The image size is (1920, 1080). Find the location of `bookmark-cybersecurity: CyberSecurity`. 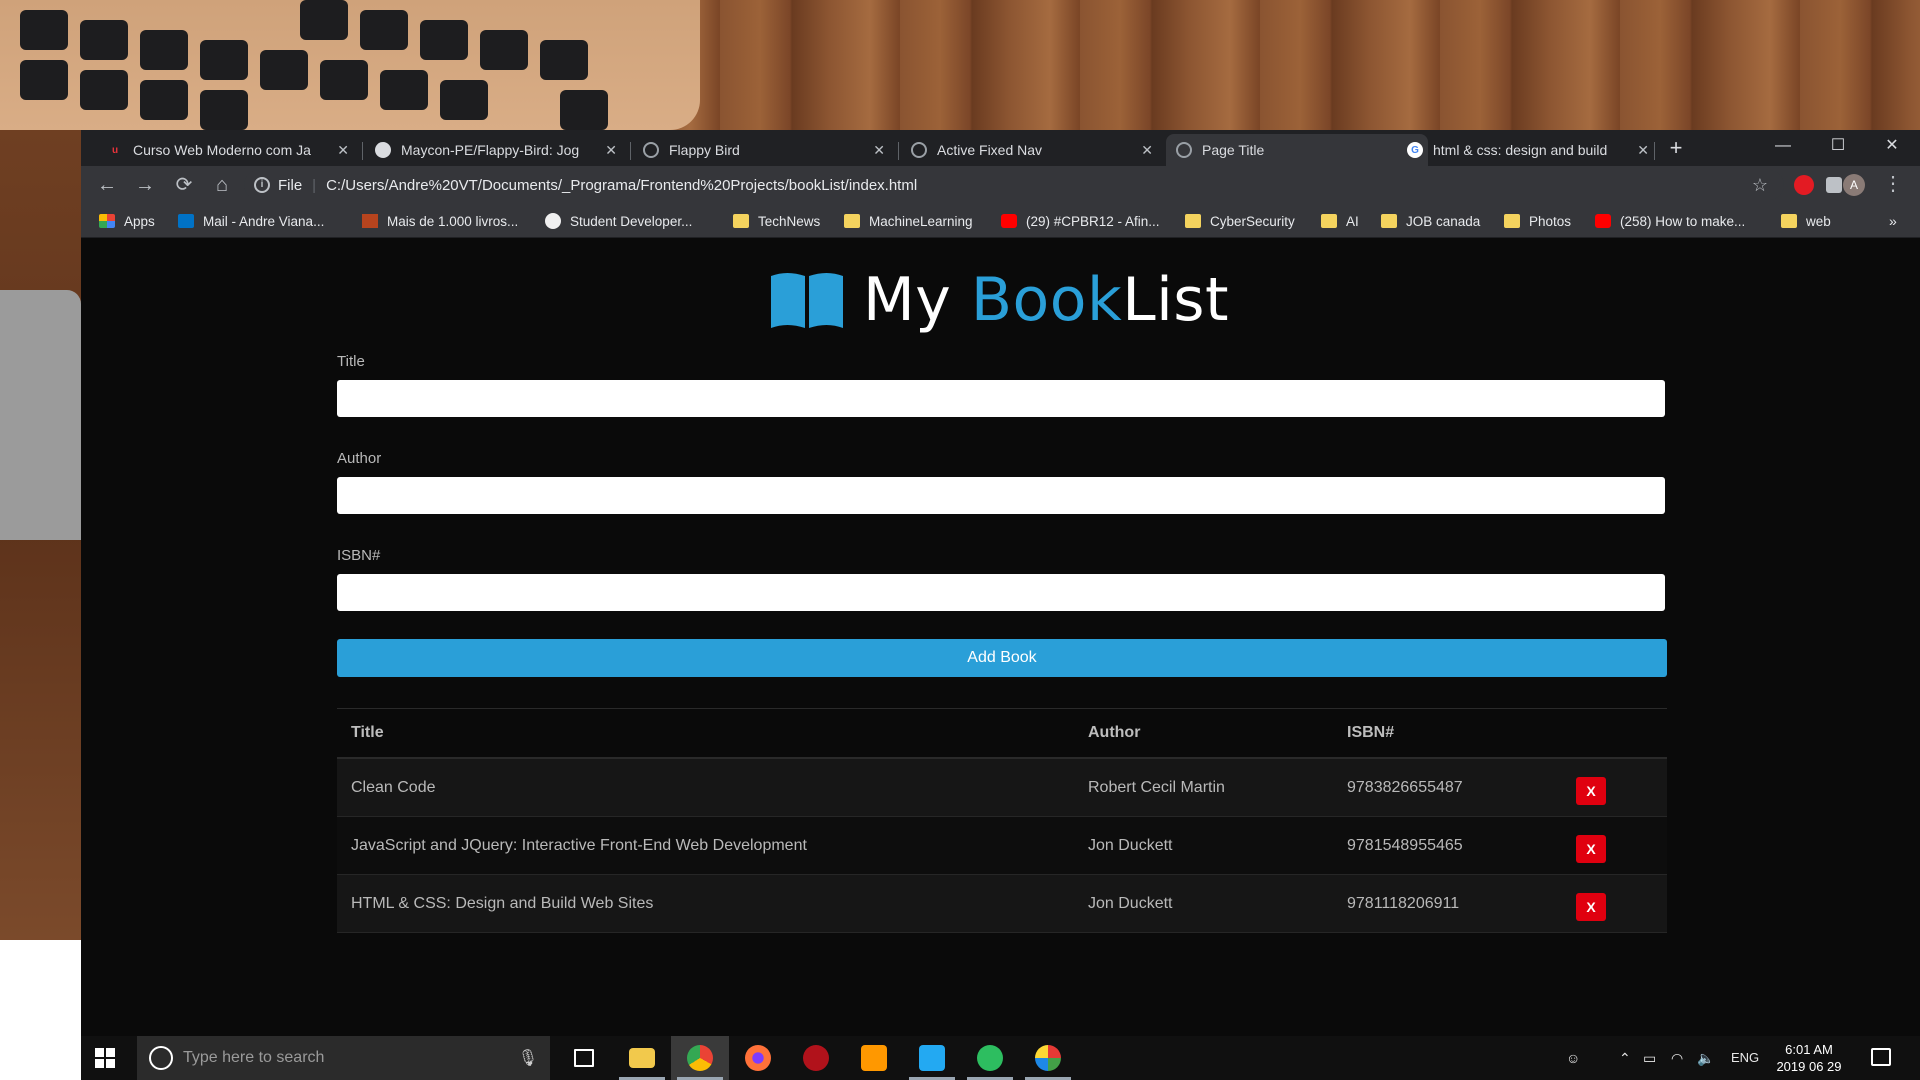

bookmark-cybersecurity: CyberSecurity is located at coordinates (1240, 221).